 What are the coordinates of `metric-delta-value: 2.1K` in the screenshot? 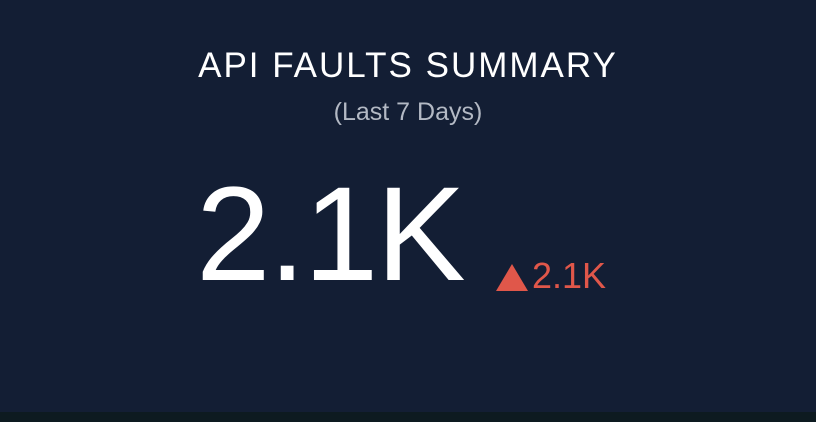 It's located at (569, 275).